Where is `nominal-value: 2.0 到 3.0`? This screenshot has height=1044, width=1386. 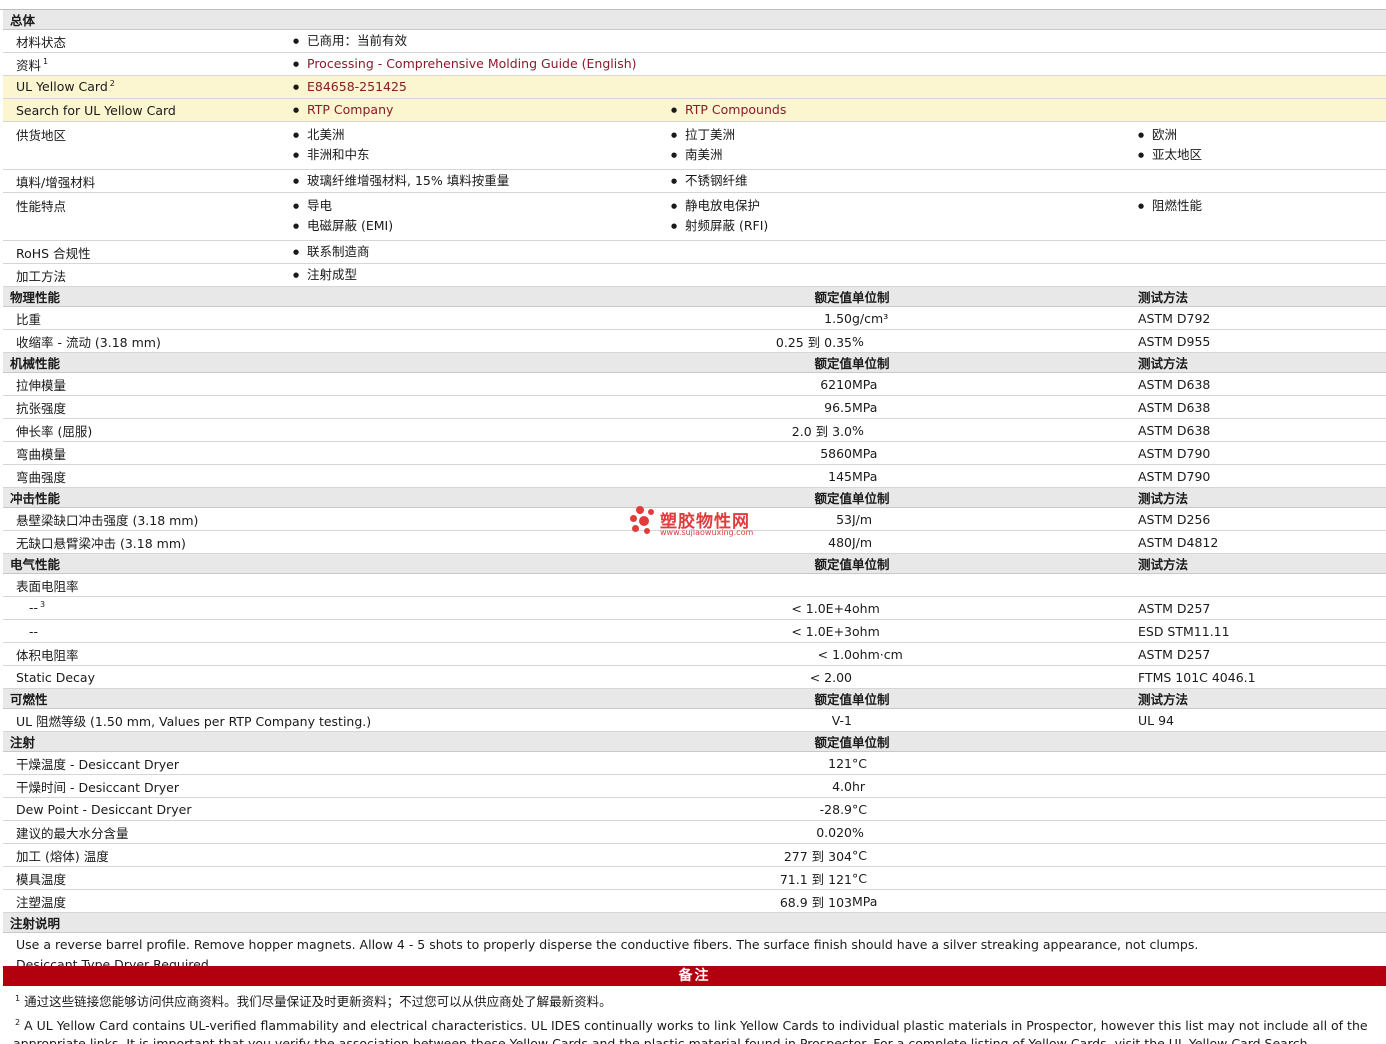 nominal-value: 2.0 到 3.0 is located at coordinates (761, 430).